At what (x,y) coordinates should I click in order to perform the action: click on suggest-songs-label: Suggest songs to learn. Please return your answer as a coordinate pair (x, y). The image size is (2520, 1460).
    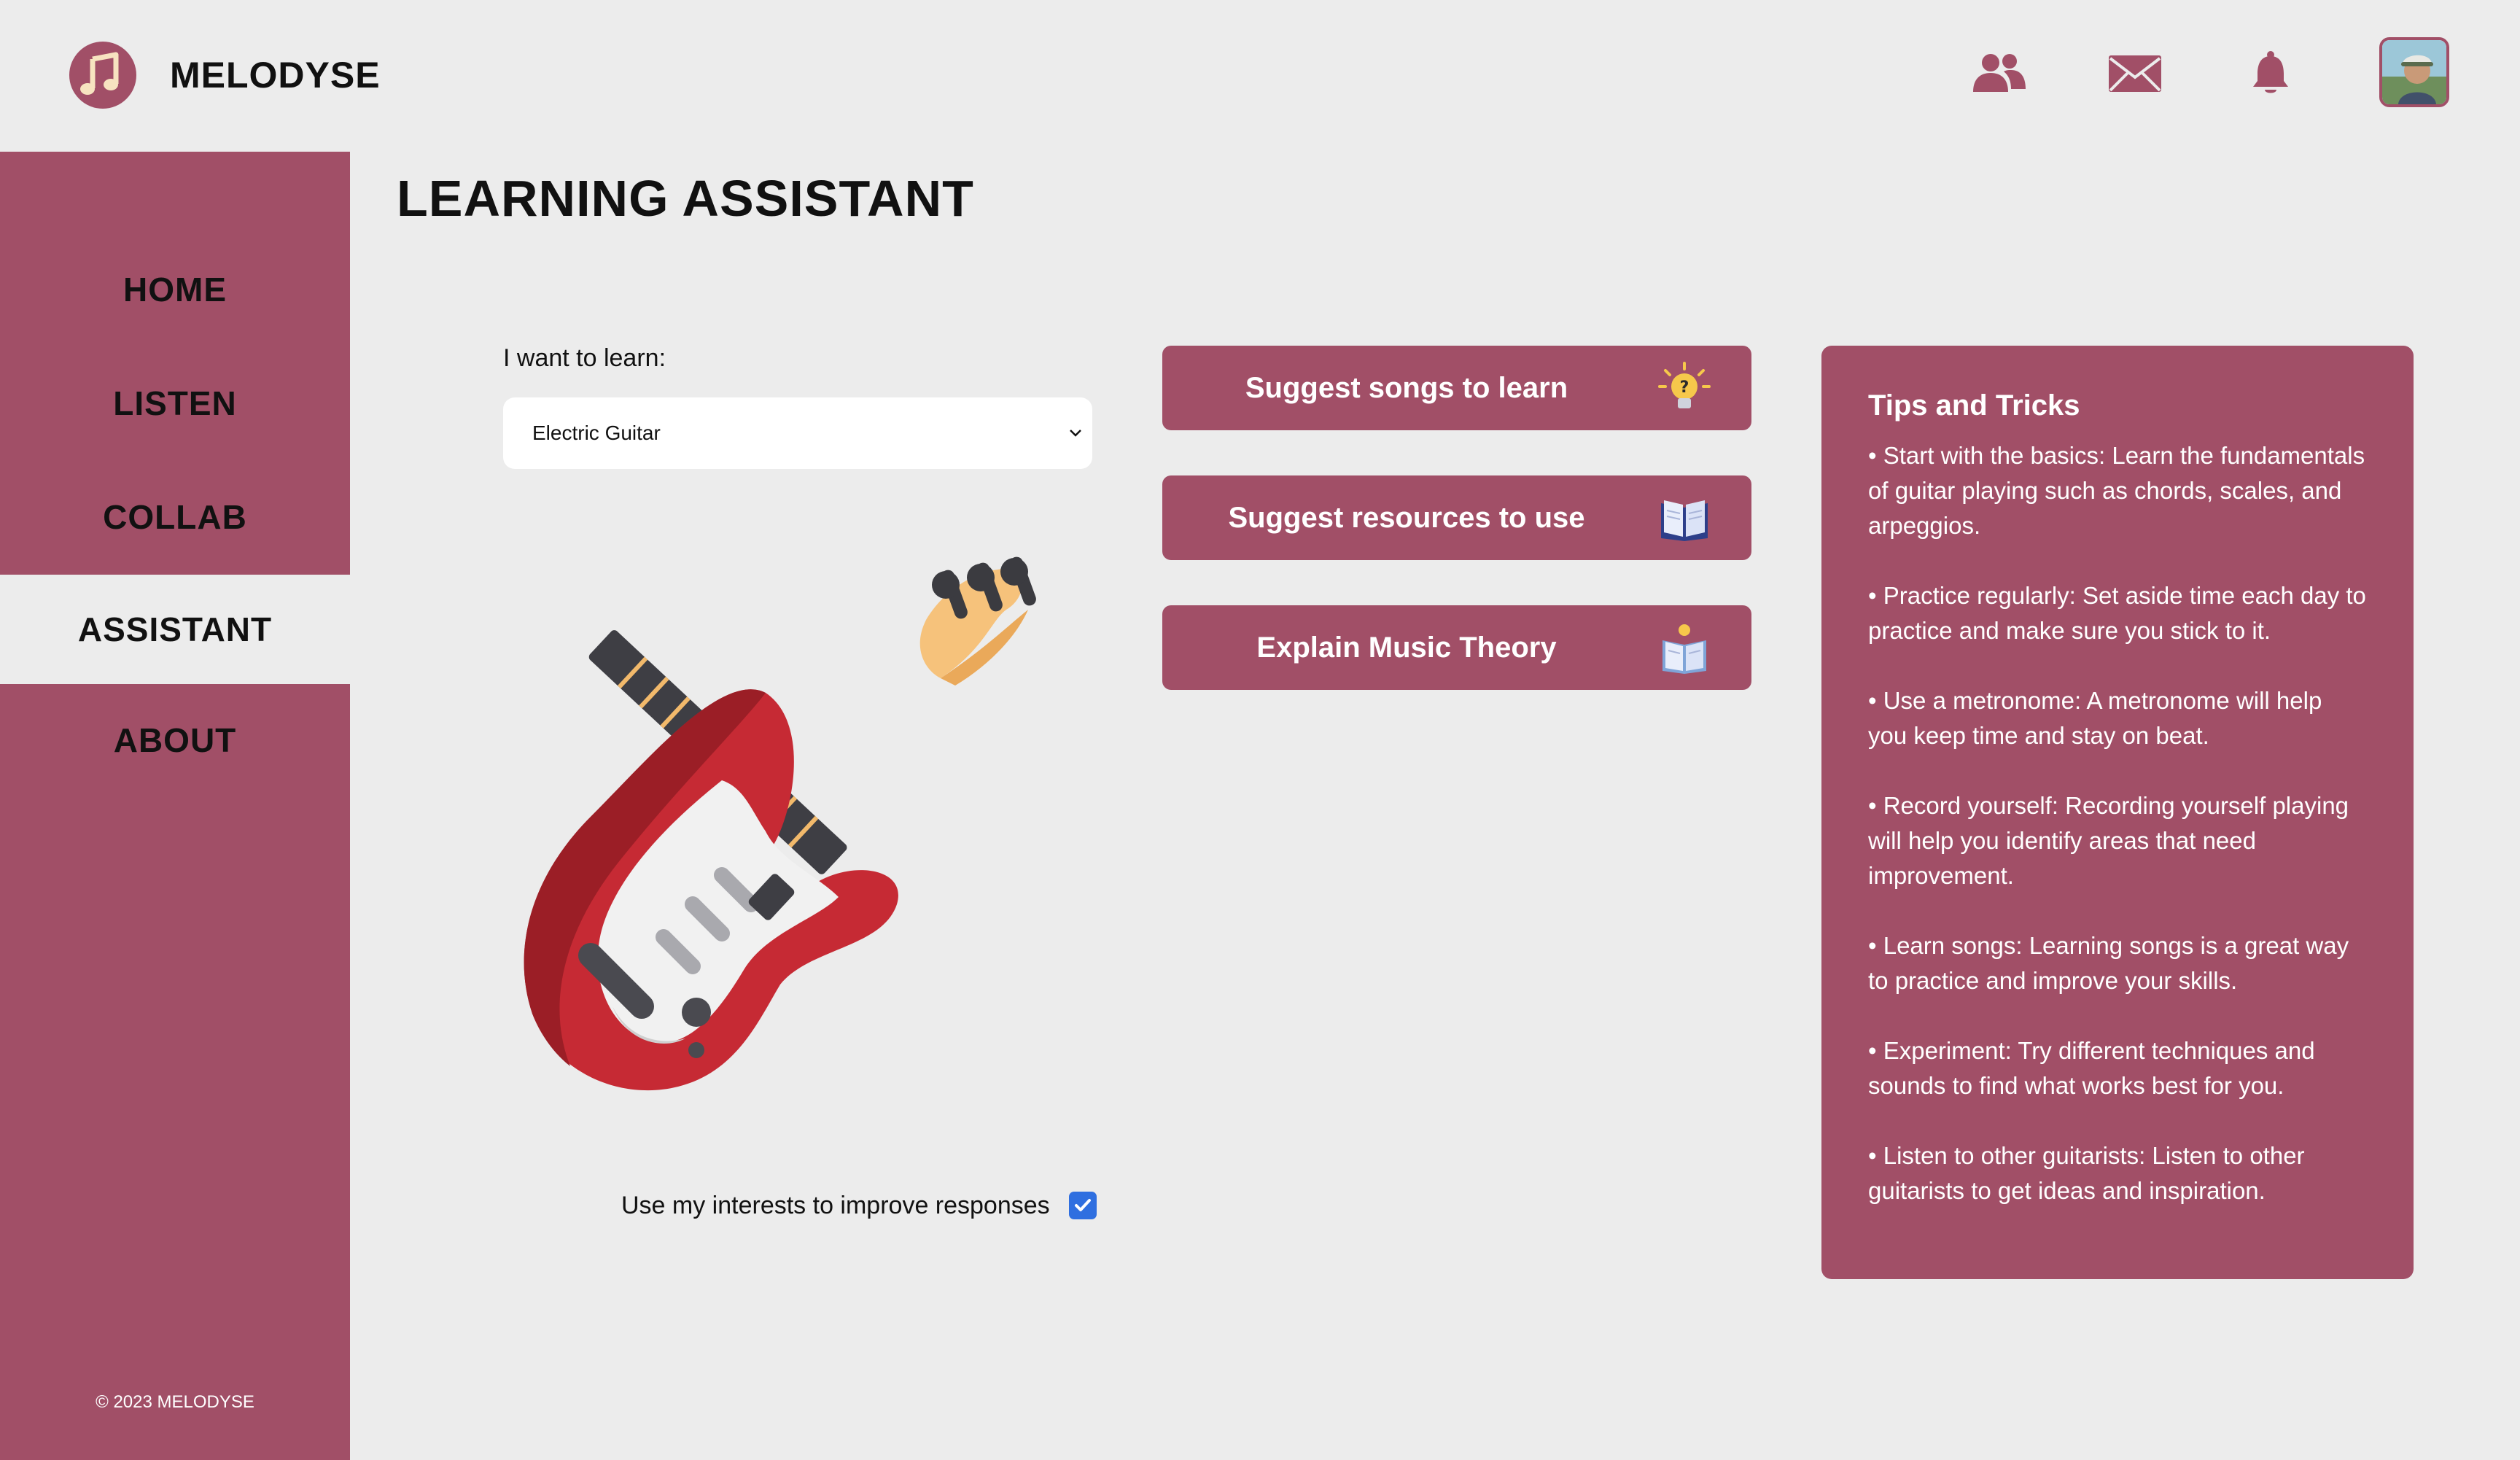
    Looking at the image, I should click on (1406, 387).